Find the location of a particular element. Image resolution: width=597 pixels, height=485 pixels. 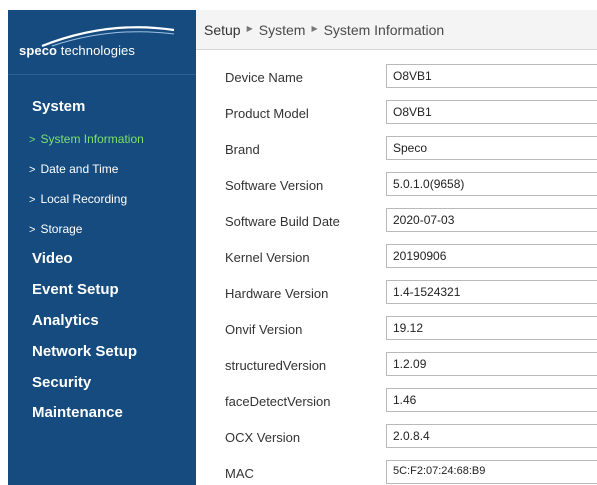

breadcrumb: Setup ▶ System ▶ System Information is located at coordinates (396, 30).